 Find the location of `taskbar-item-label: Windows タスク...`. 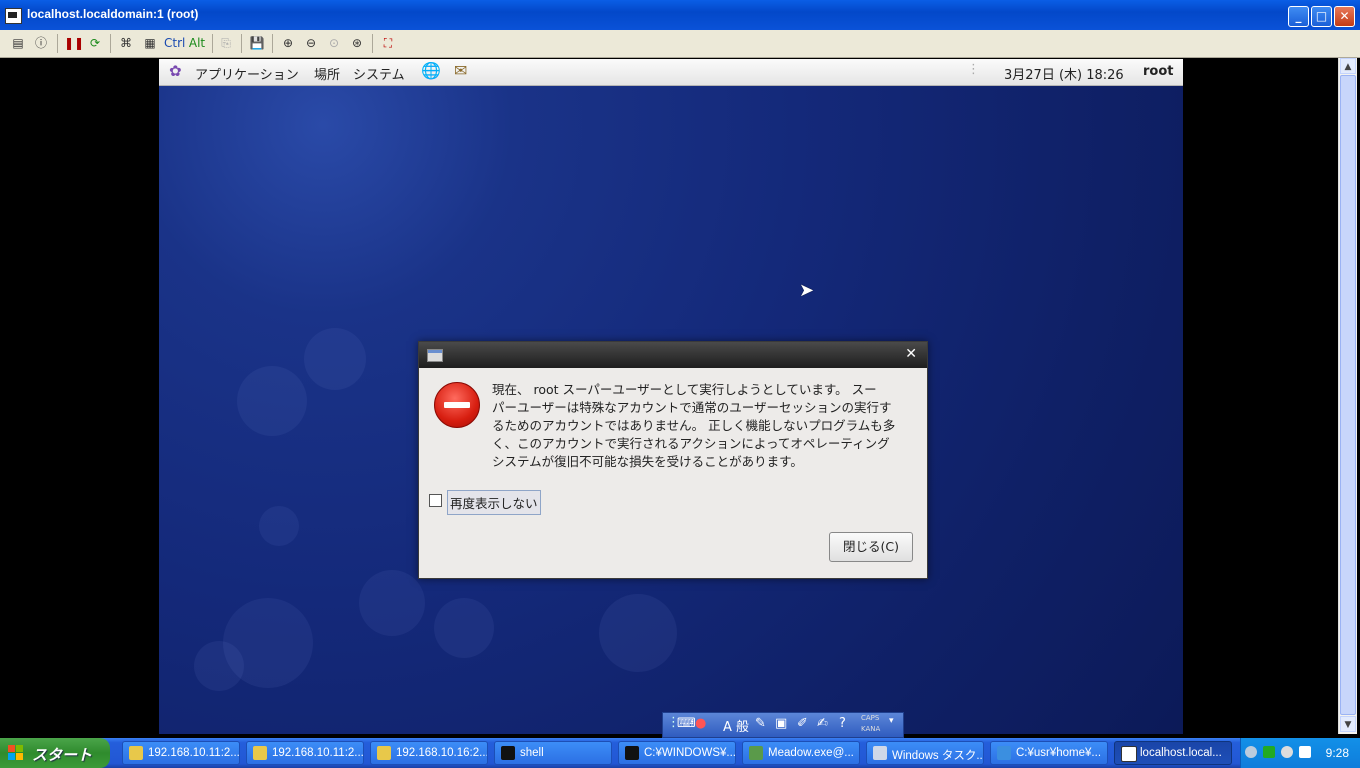

taskbar-item-label: Windows タスク... is located at coordinates (938, 756).